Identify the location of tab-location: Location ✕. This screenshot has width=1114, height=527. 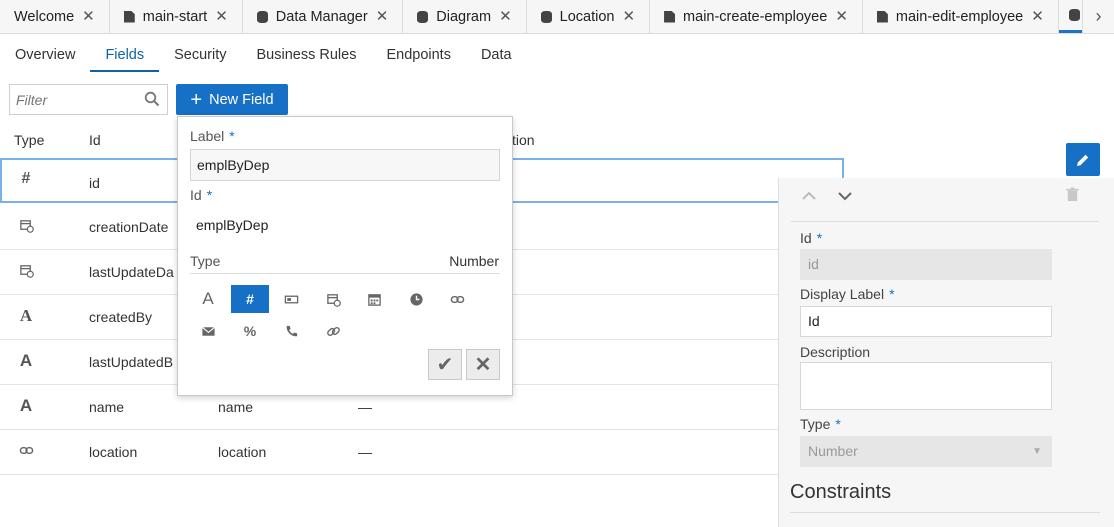
(588, 16).